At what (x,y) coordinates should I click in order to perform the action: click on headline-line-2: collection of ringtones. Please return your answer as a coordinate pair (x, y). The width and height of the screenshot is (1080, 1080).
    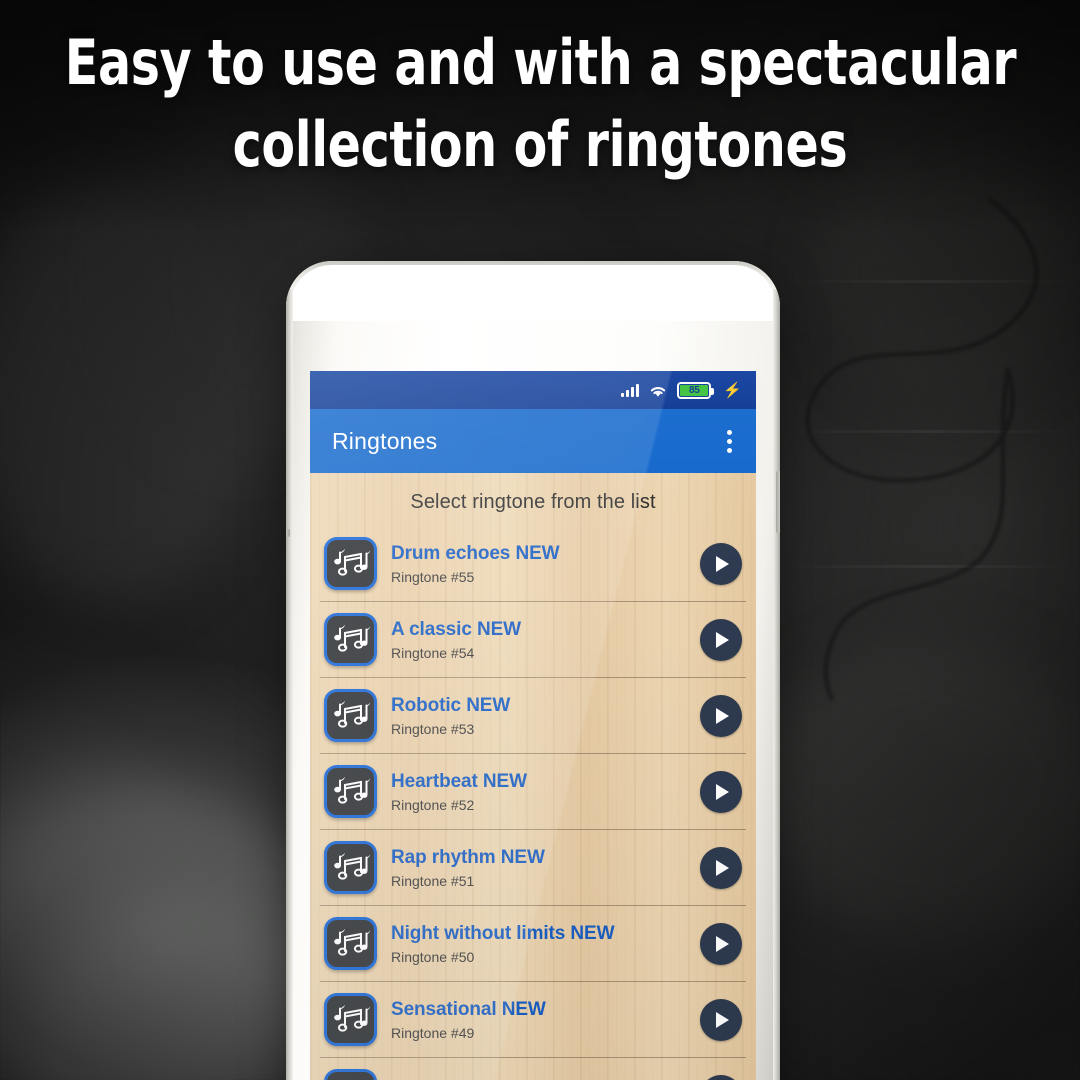
    Looking at the image, I should click on (540, 144).